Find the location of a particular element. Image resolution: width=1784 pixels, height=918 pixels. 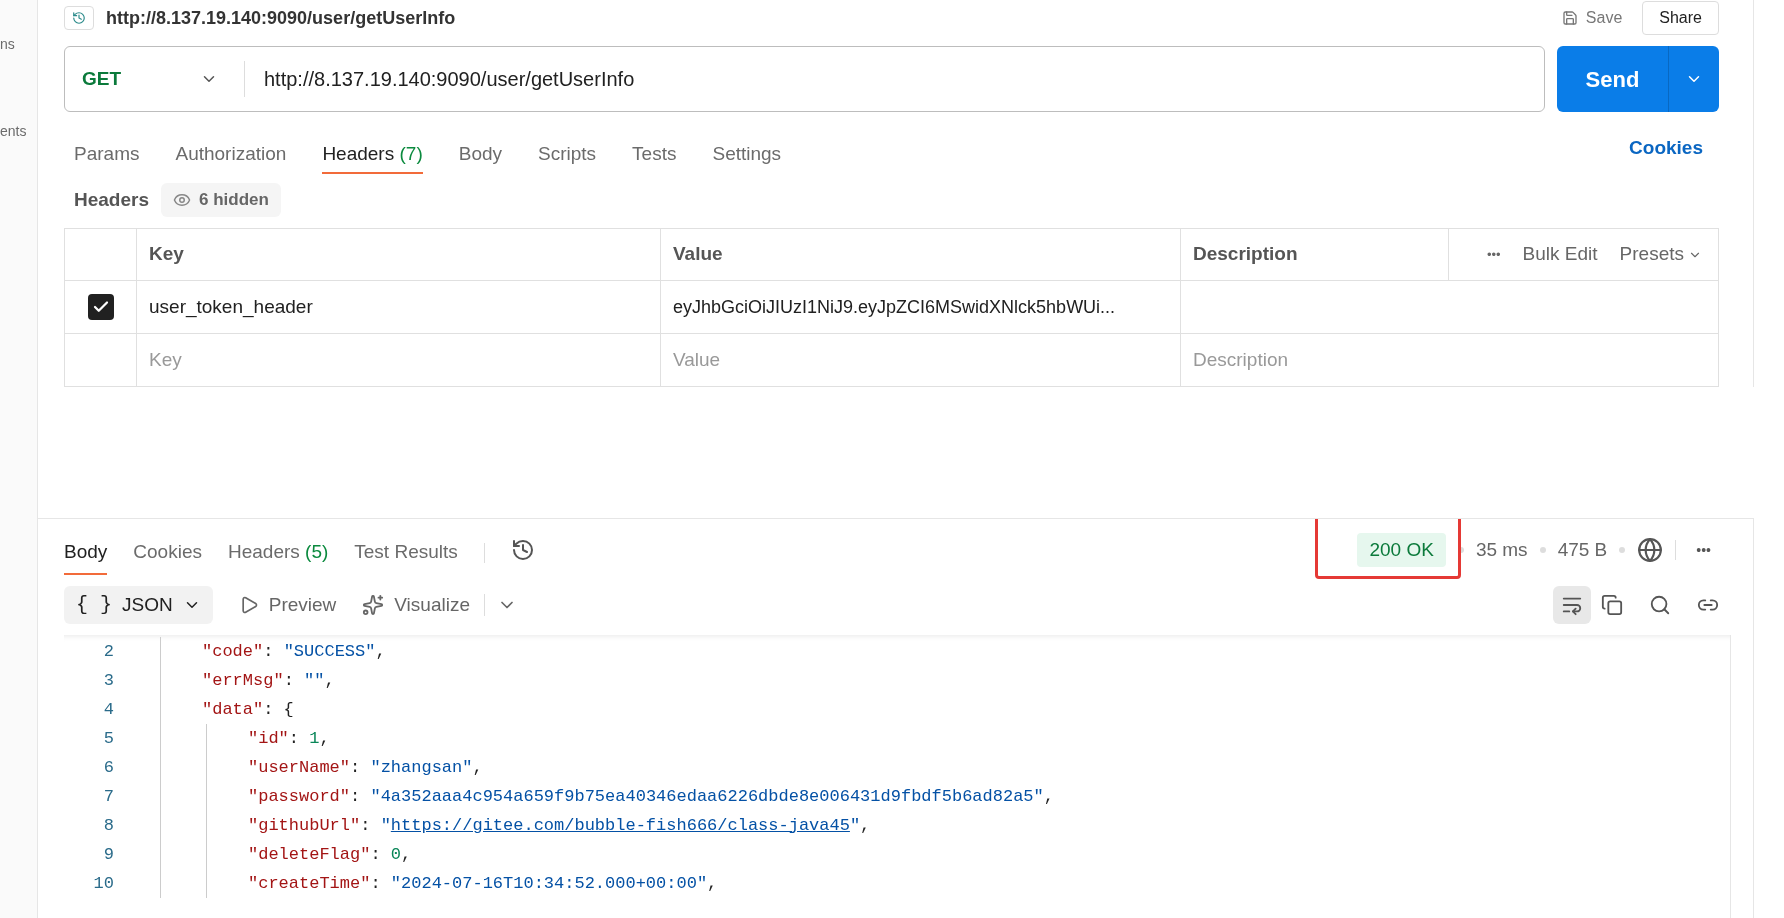

eye-icon is located at coordinates (182, 200).